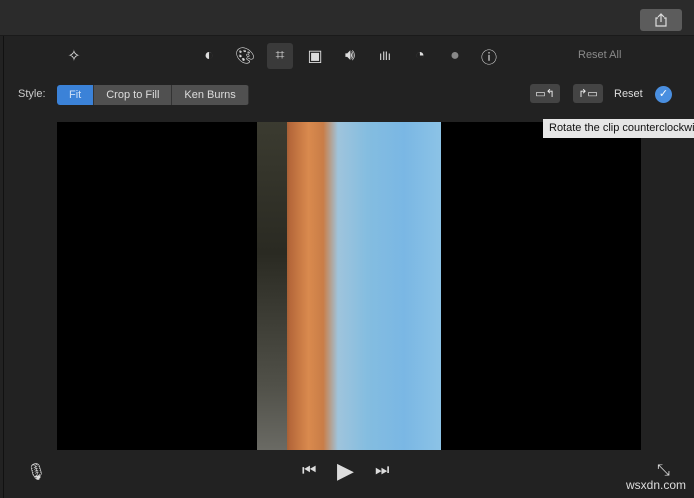 The width and height of the screenshot is (694, 498). Describe the element at coordinates (280, 56) in the screenshot. I see `crop-icon: ⌗` at that location.